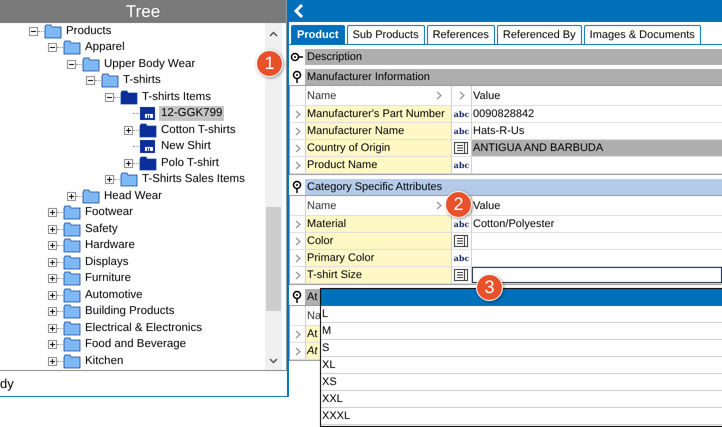  Describe the element at coordinates (191, 114) in the screenshot. I see `tree-item: 12-GGK799` at that location.